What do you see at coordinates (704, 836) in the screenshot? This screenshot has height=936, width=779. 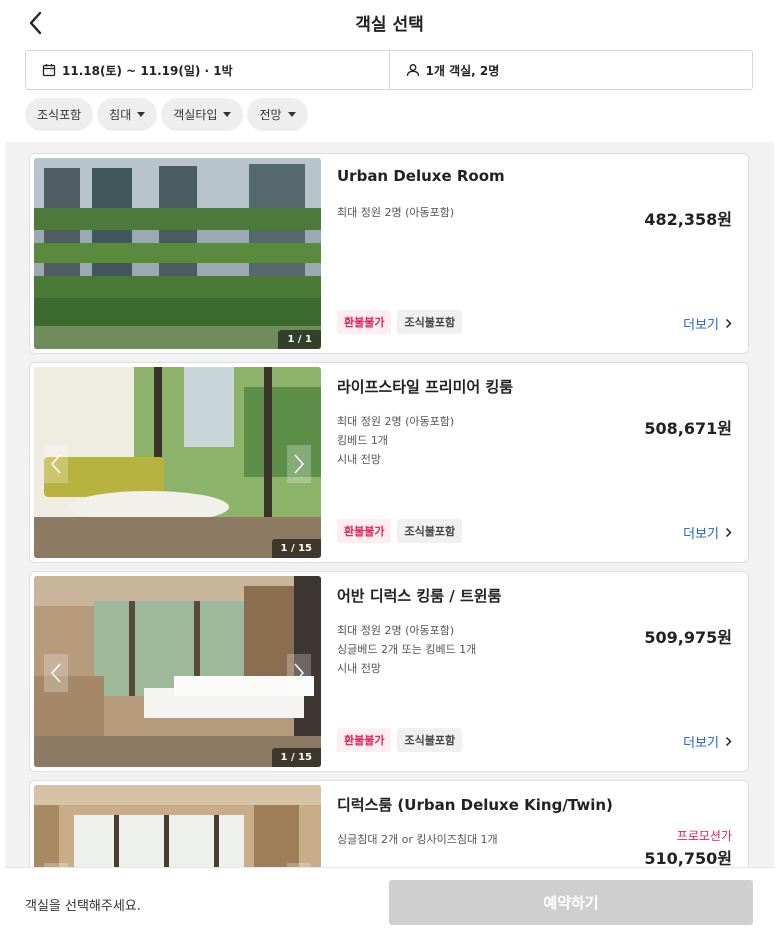 I see `promo-price-label: 프로모션가` at bounding box center [704, 836].